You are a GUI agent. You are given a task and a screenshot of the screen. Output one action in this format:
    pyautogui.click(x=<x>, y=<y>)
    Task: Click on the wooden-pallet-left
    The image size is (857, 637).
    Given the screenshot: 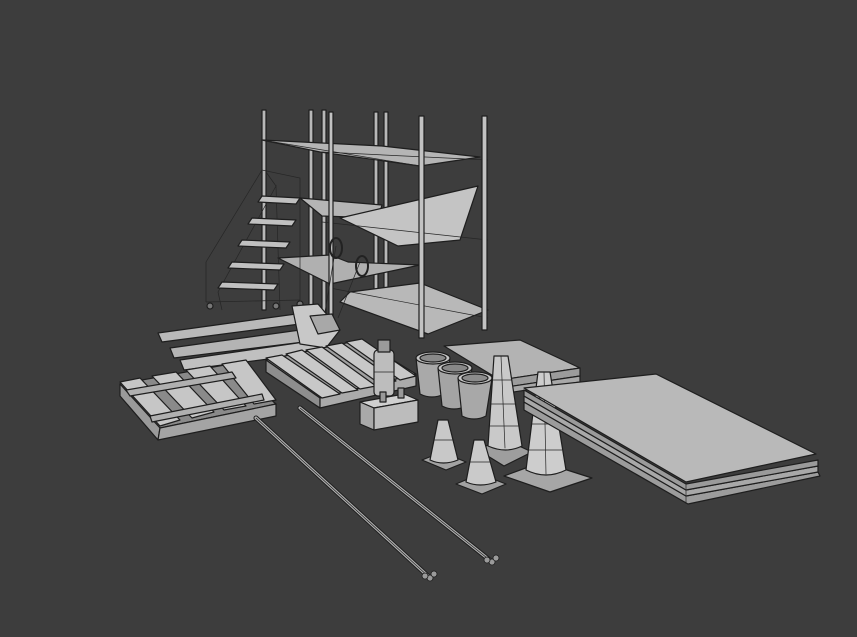 What is the action you would take?
    pyautogui.click(x=198, y=400)
    